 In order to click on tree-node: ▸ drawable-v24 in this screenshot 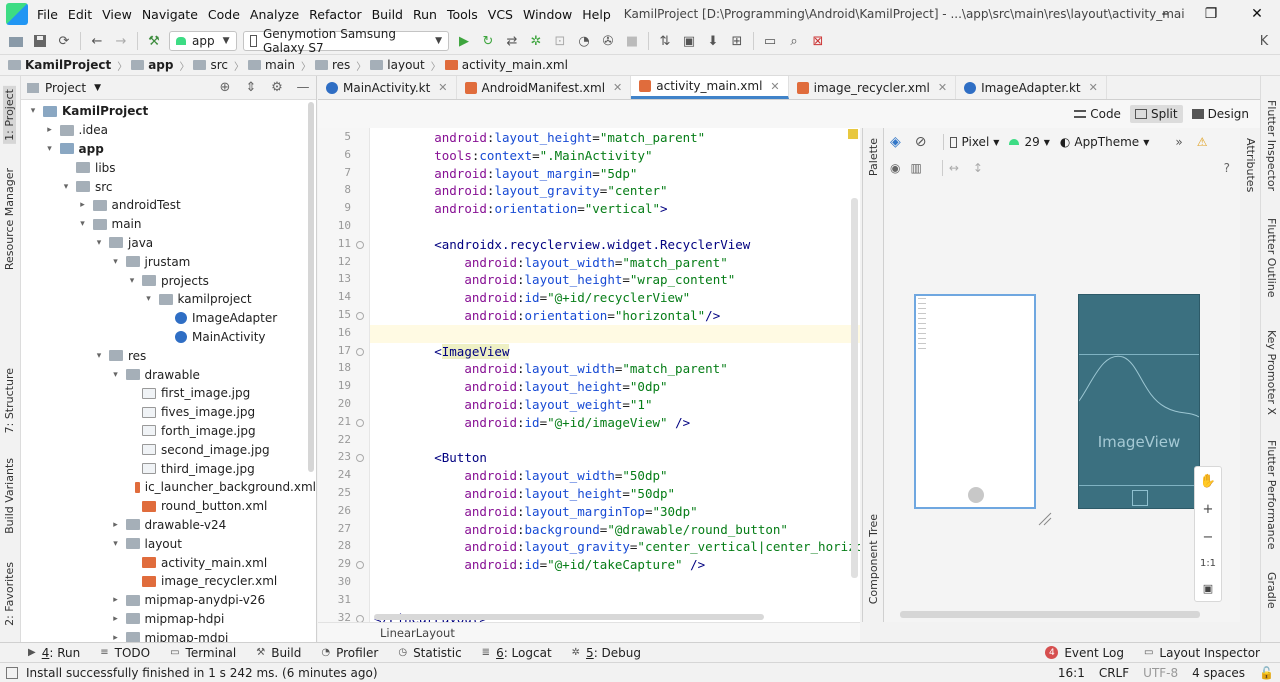, I will do `click(168, 525)`.